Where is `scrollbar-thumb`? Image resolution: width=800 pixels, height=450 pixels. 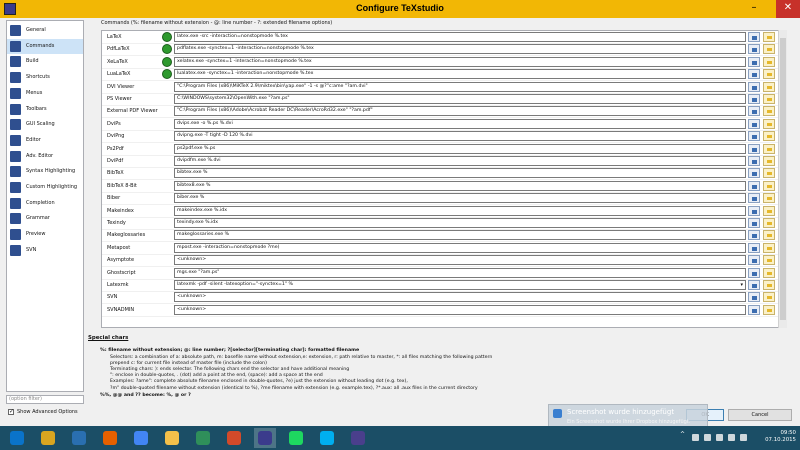 scrollbar-thumb is located at coordinates (783, 179).